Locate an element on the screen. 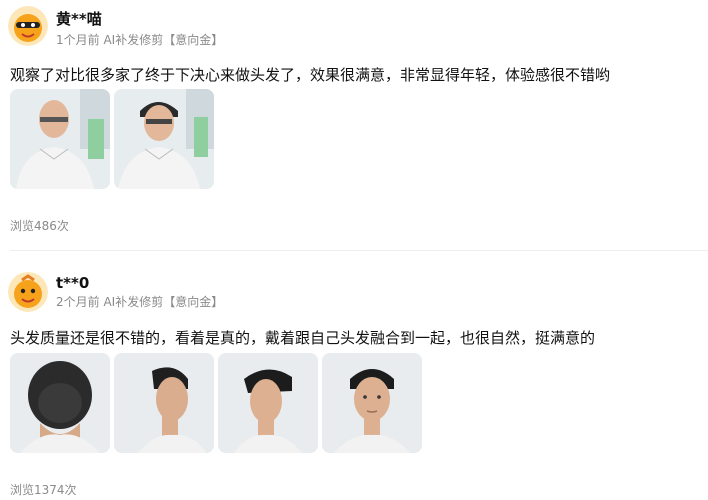 The height and width of the screenshot is (500, 708). review-divider is located at coordinates (359, 250).